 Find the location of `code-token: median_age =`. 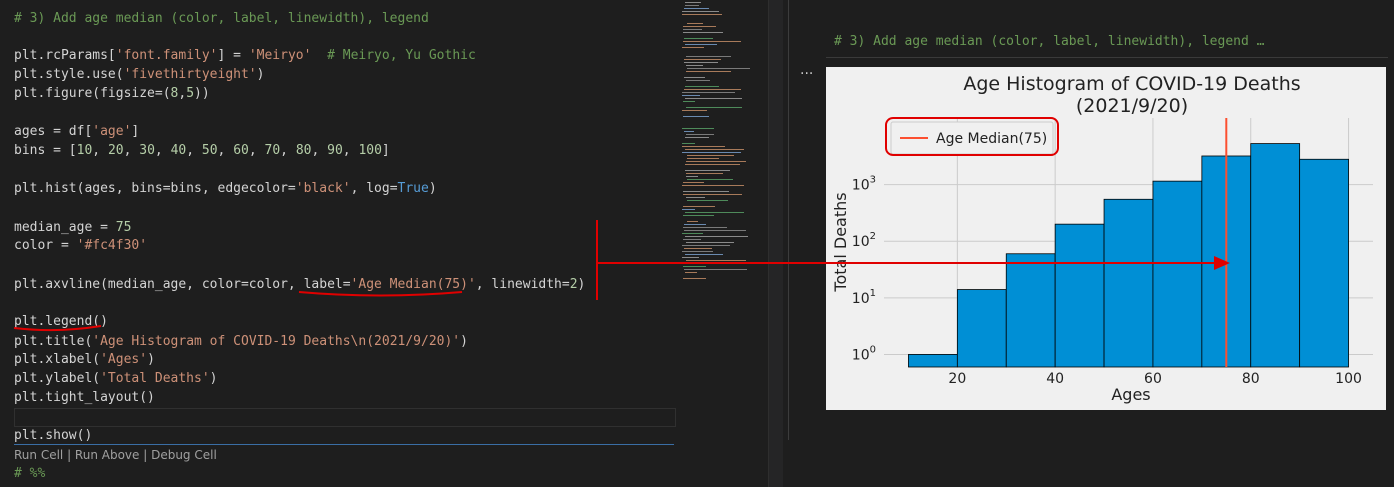

code-token: median_age = is located at coordinates (65, 227).